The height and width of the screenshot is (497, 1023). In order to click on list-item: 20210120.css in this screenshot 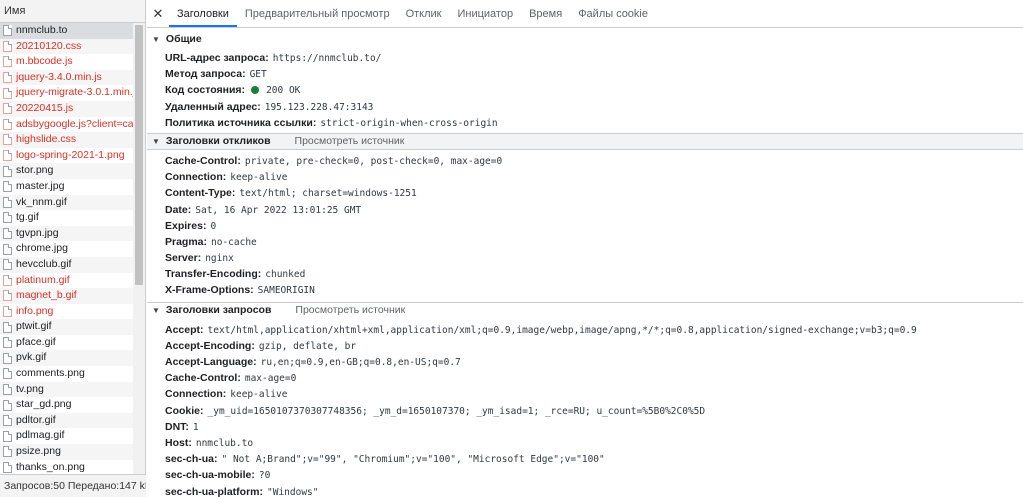, I will do `click(66, 46)`.